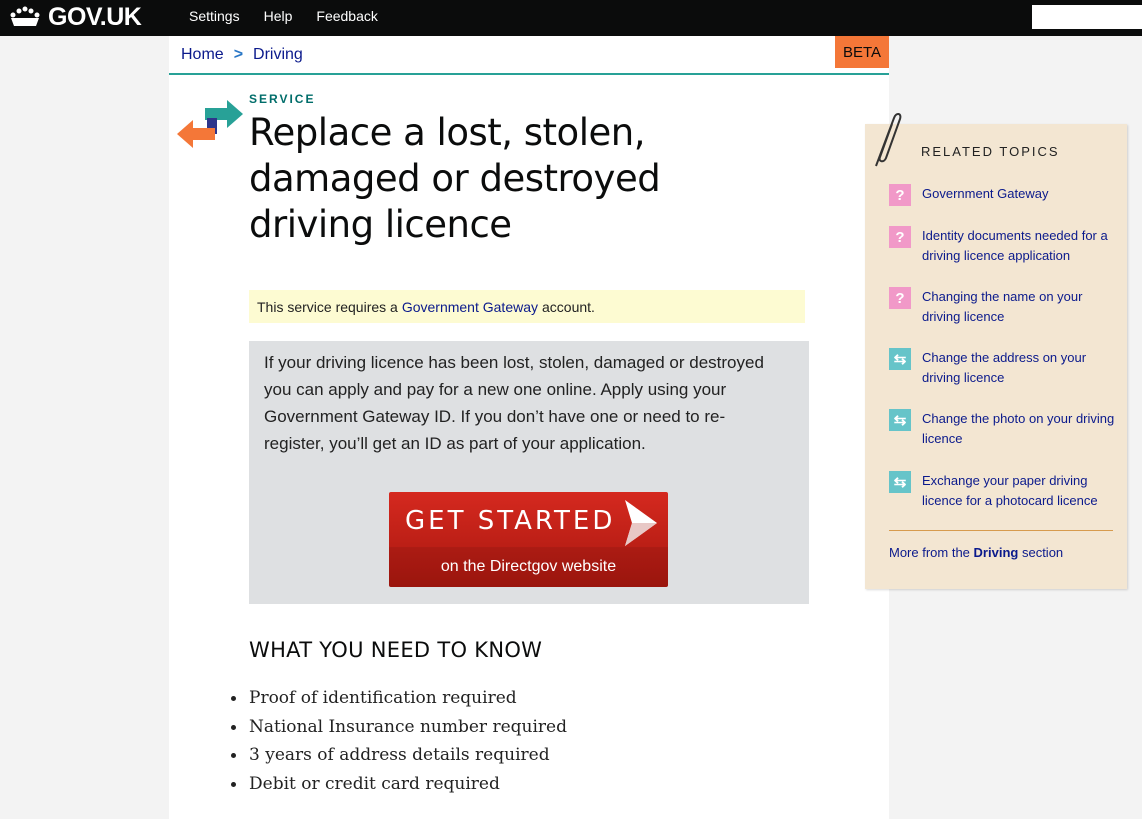  I want to click on get-started-button: GET STARTED on the Directgov website, so click(528, 539).